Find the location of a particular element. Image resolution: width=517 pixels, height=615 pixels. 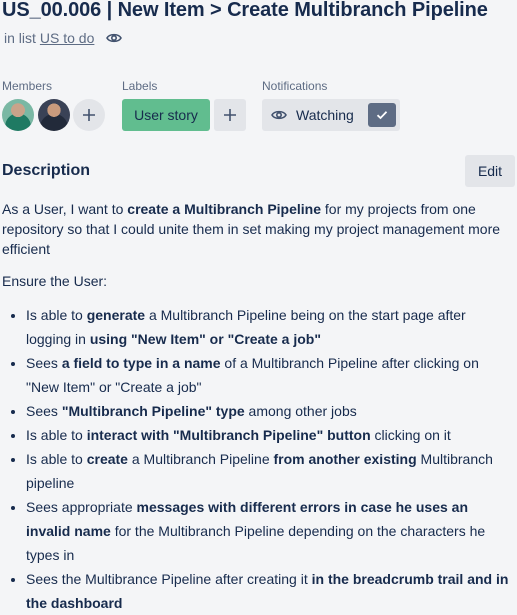

list-info: in list US to do is located at coordinates (63, 38).